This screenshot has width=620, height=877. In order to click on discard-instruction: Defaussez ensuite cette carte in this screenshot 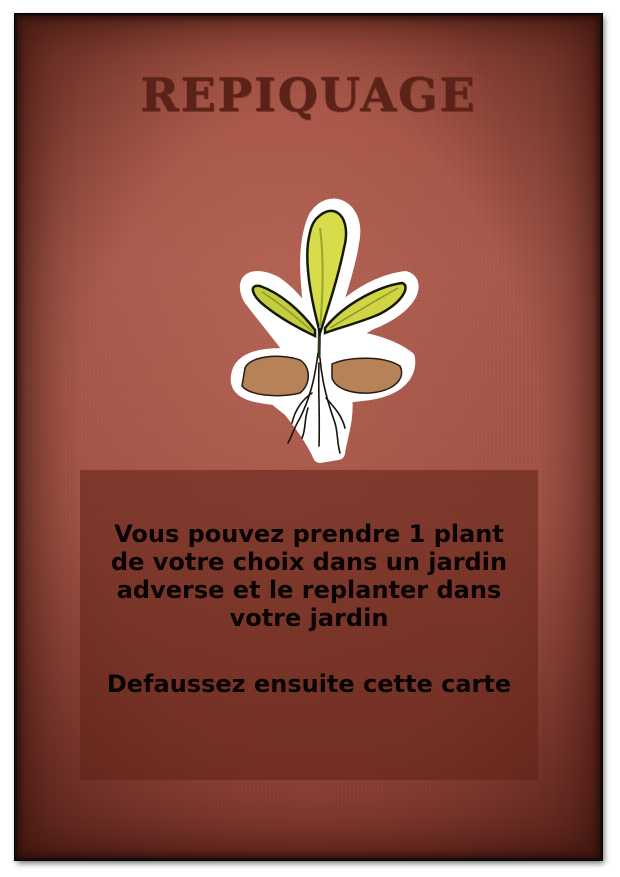, I will do `click(309, 684)`.